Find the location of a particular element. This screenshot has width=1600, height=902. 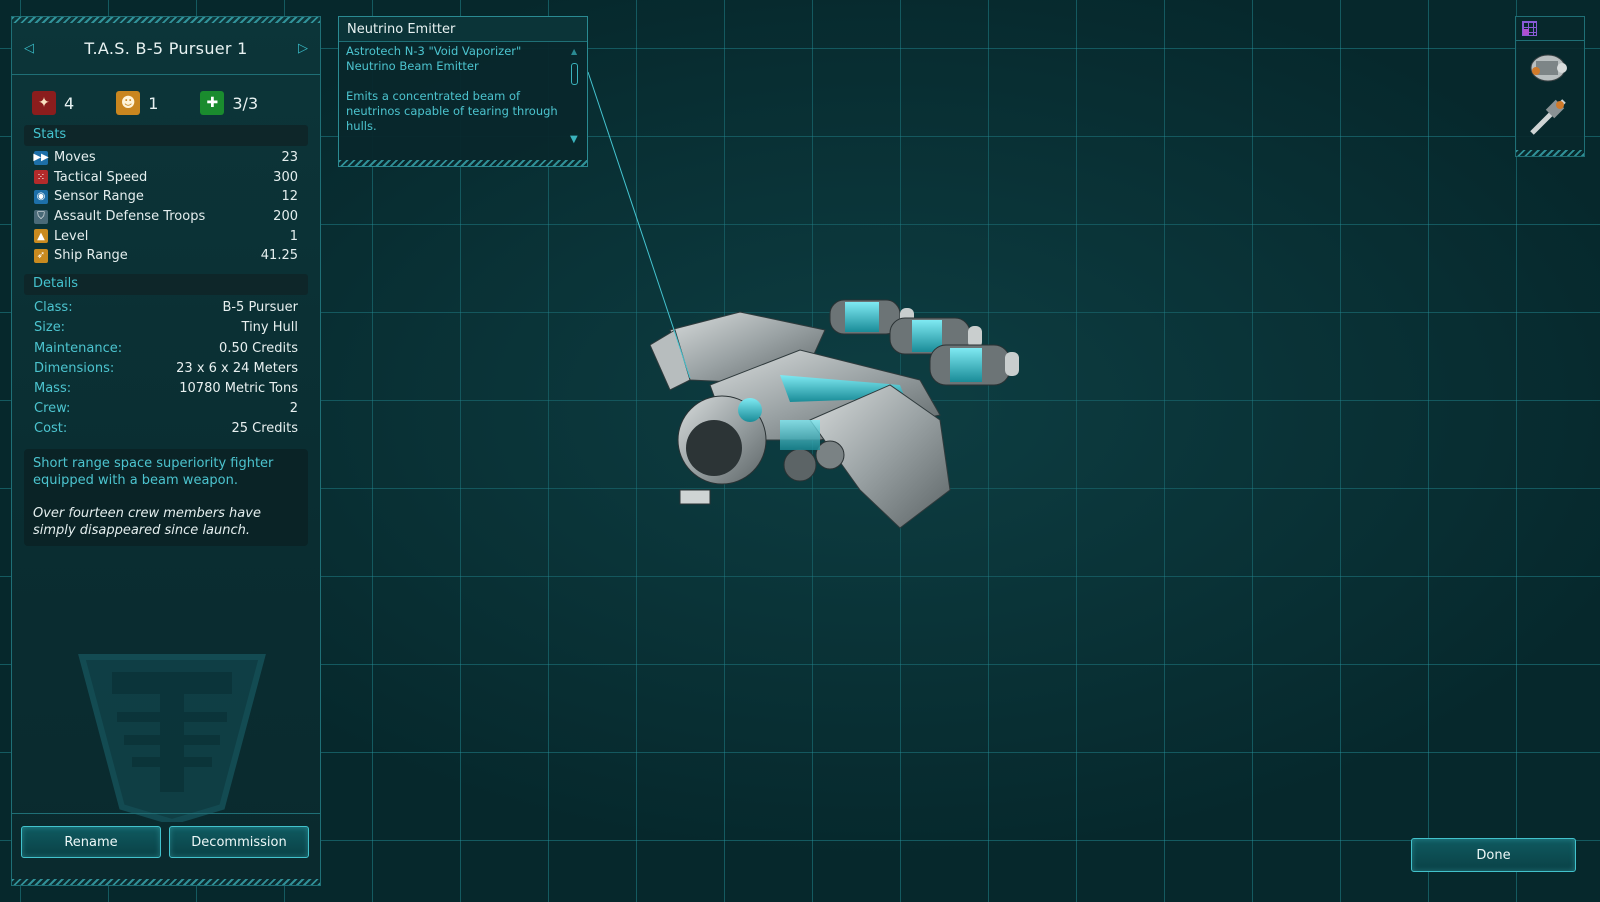

done-button: Done is located at coordinates (1493, 855).